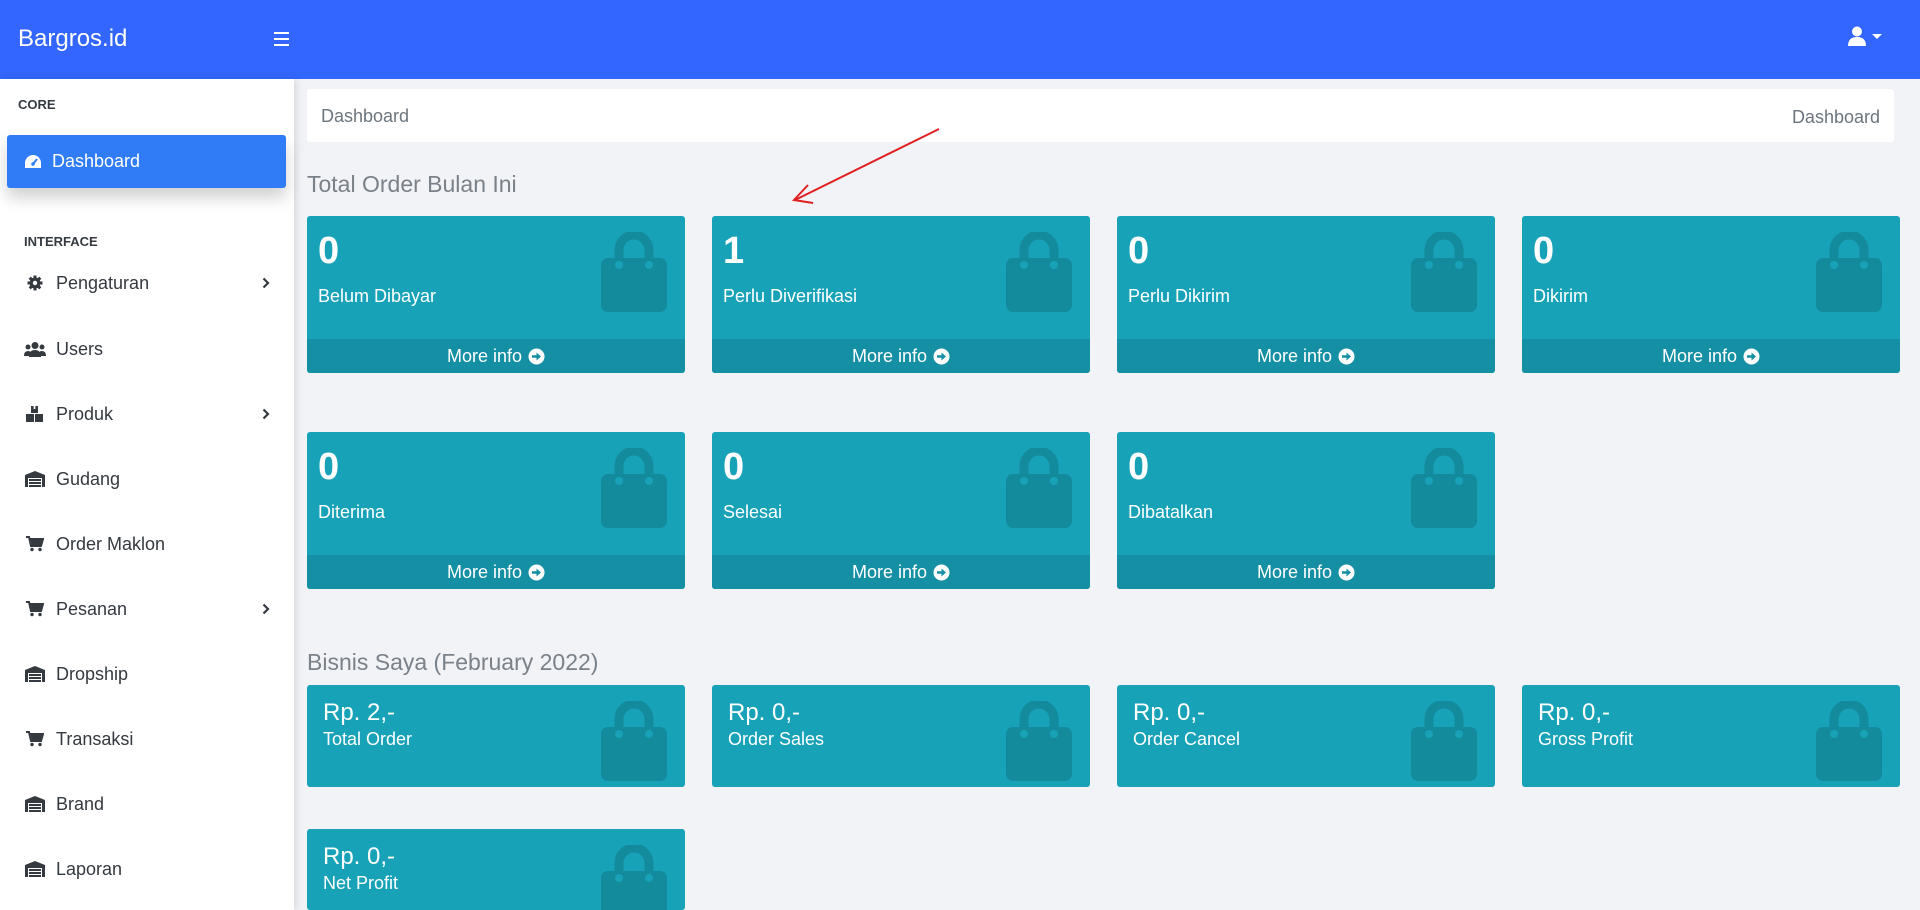  I want to click on business-summary-card: Rp. 0,- Gross Profit, so click(1711, 736).